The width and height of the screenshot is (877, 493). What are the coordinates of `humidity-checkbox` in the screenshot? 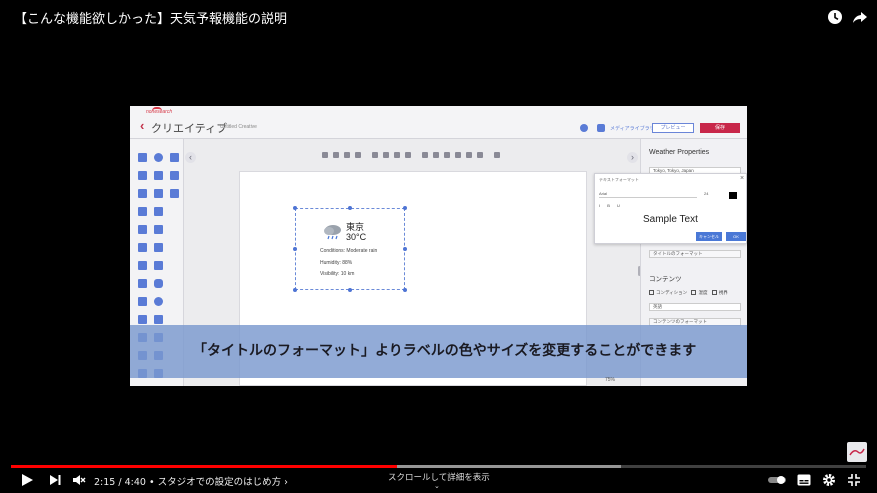 It's located at (694, 292).